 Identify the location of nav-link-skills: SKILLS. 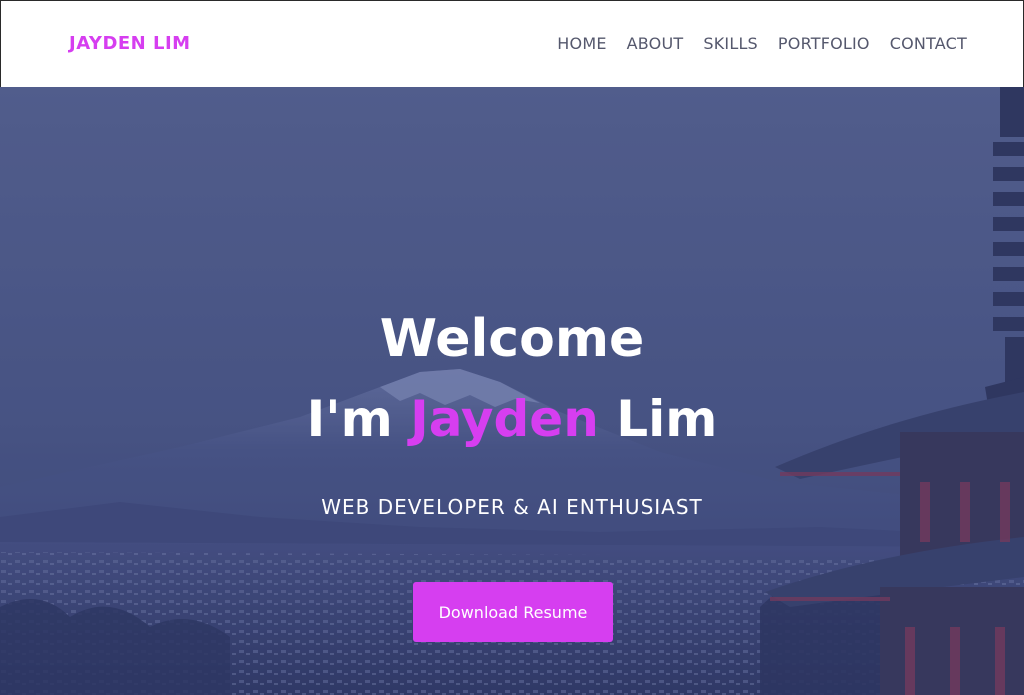
(730, 43).